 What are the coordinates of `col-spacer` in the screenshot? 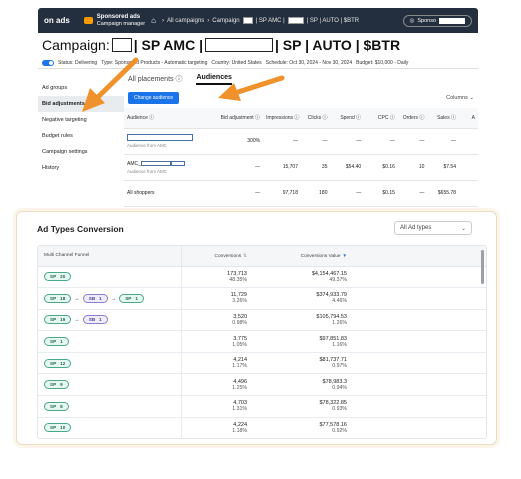 It's located at (419, 256).